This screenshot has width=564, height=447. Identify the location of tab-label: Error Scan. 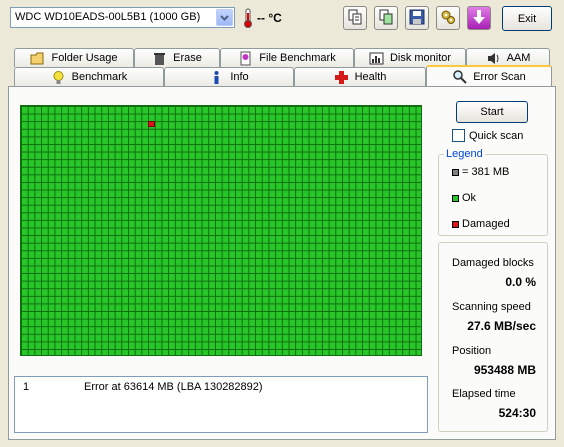
(499, 76).